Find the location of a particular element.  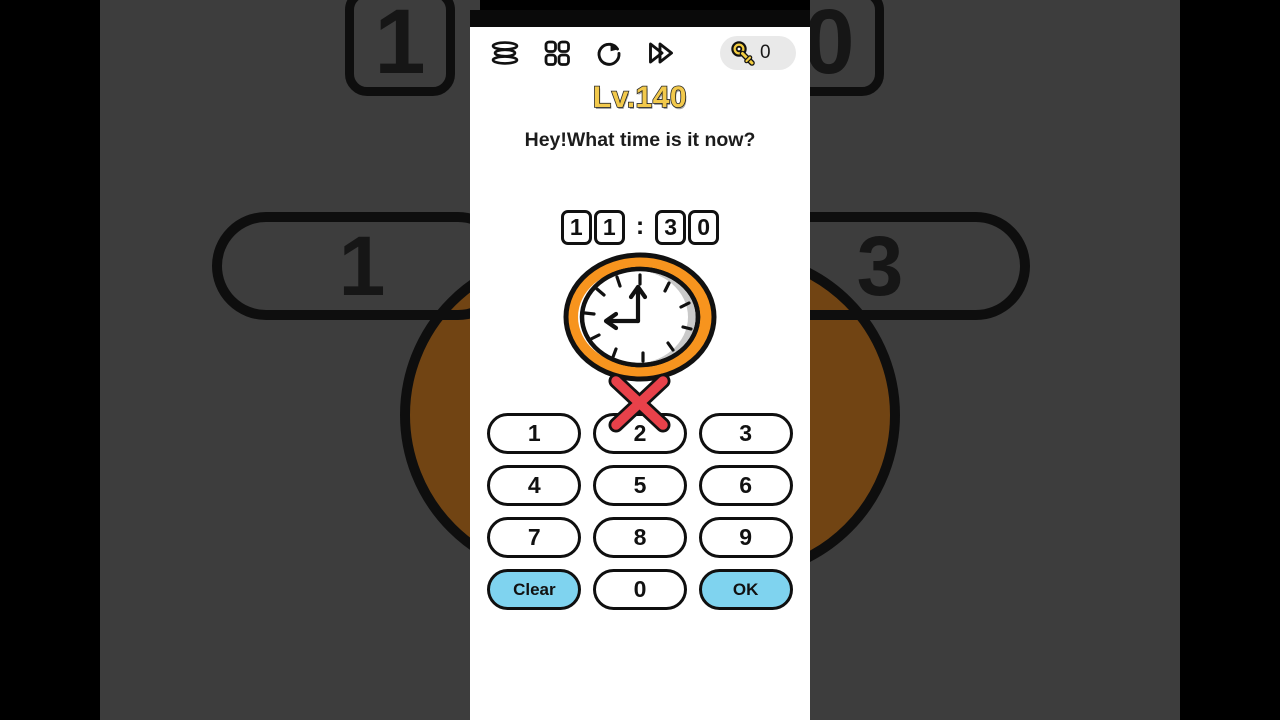

restart-icon is located at coordinates (609, 53).